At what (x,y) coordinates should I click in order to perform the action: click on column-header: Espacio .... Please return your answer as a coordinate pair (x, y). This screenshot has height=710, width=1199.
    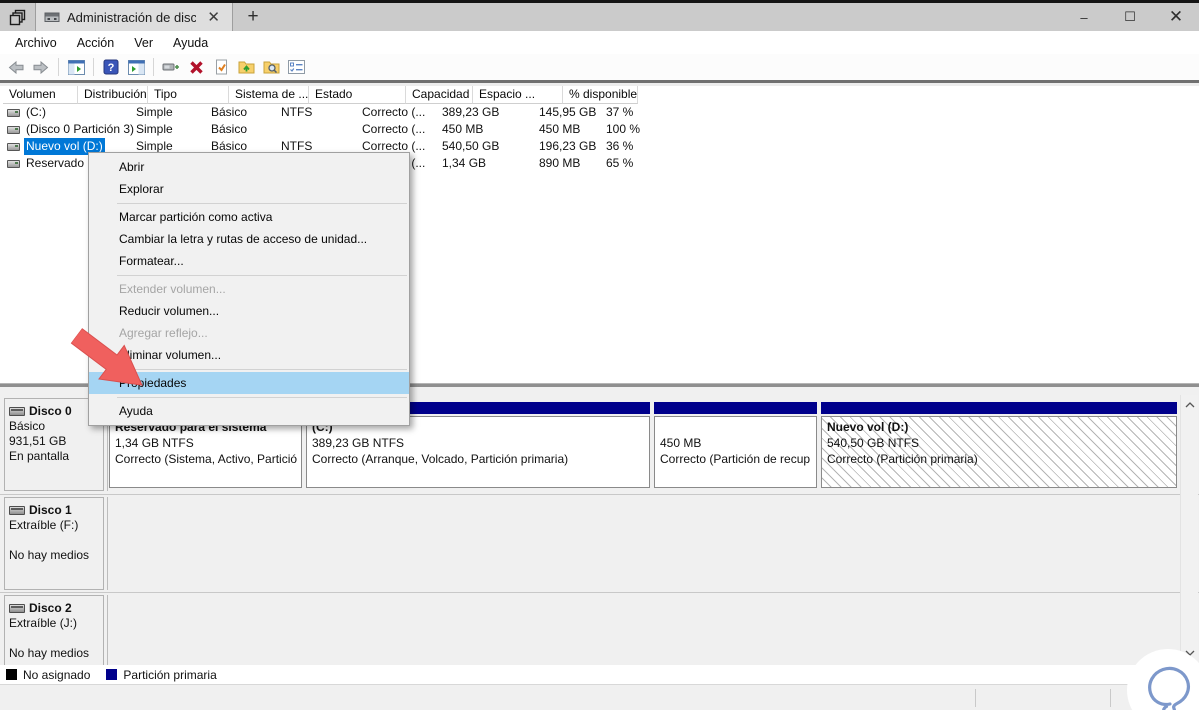
    Looking at the image, I should click on (518, 95).